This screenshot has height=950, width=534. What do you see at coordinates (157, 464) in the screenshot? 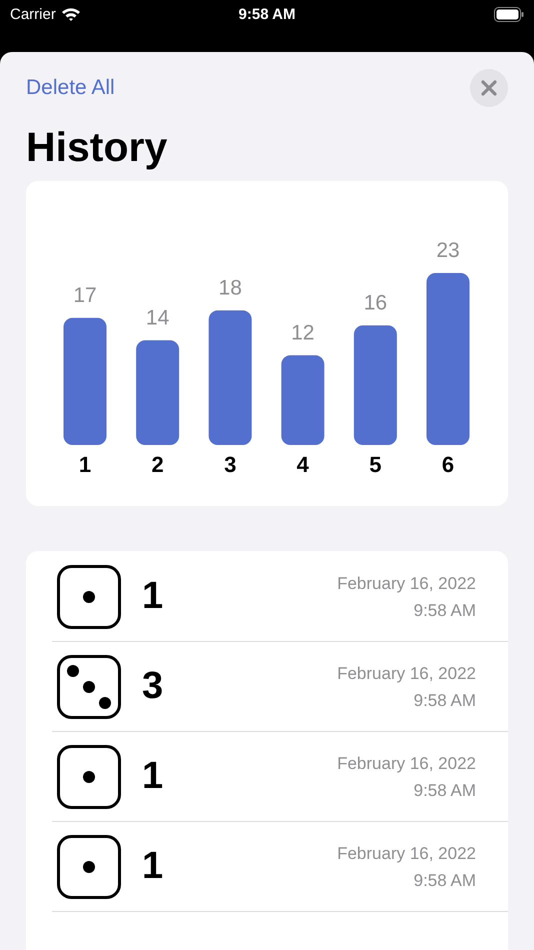
I see `category-label: 2` at bounding box center [157, 464].